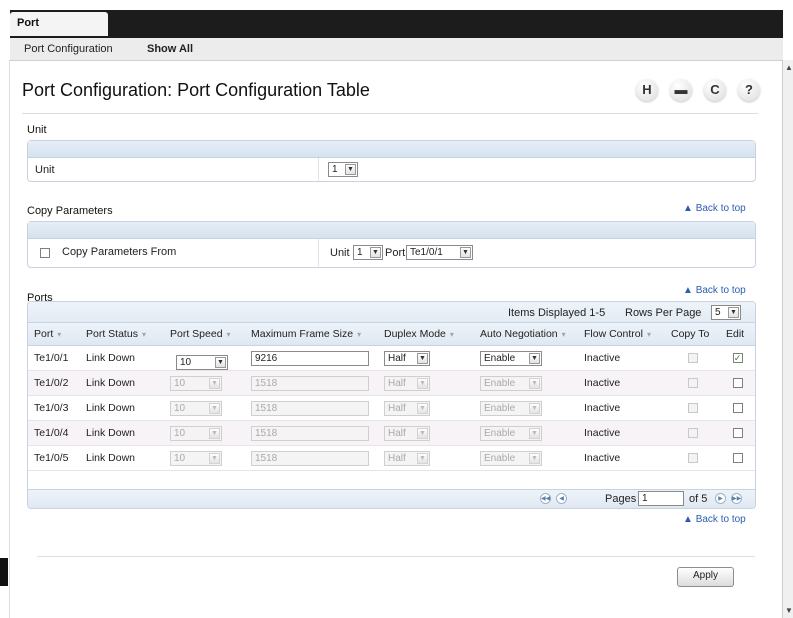 This screenshot has width=793, height=618. What do you see at coordinates (621, 334) in the screenshot?
I see `col-flow-control: Flow Control ▾` at bounding box center [621, 334].